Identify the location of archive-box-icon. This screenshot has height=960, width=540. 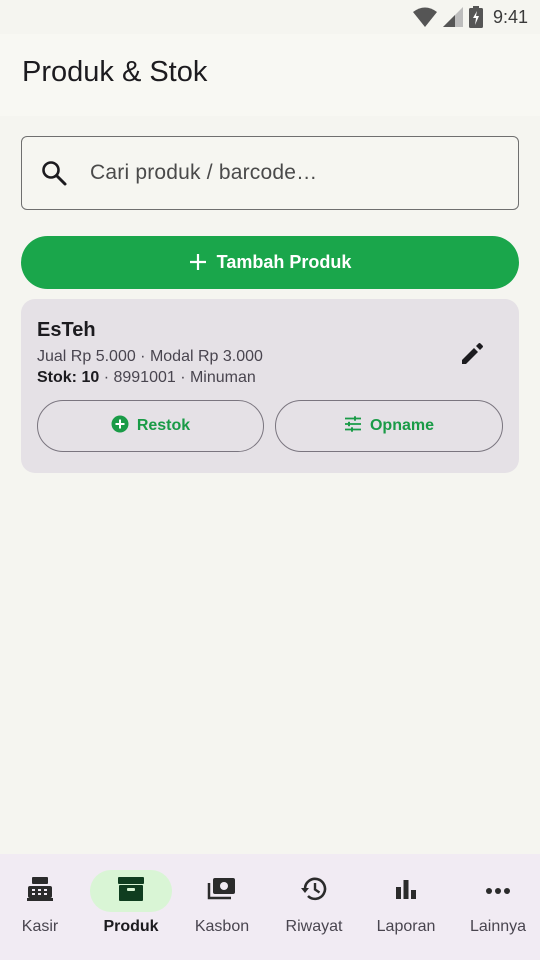
(131, 891).